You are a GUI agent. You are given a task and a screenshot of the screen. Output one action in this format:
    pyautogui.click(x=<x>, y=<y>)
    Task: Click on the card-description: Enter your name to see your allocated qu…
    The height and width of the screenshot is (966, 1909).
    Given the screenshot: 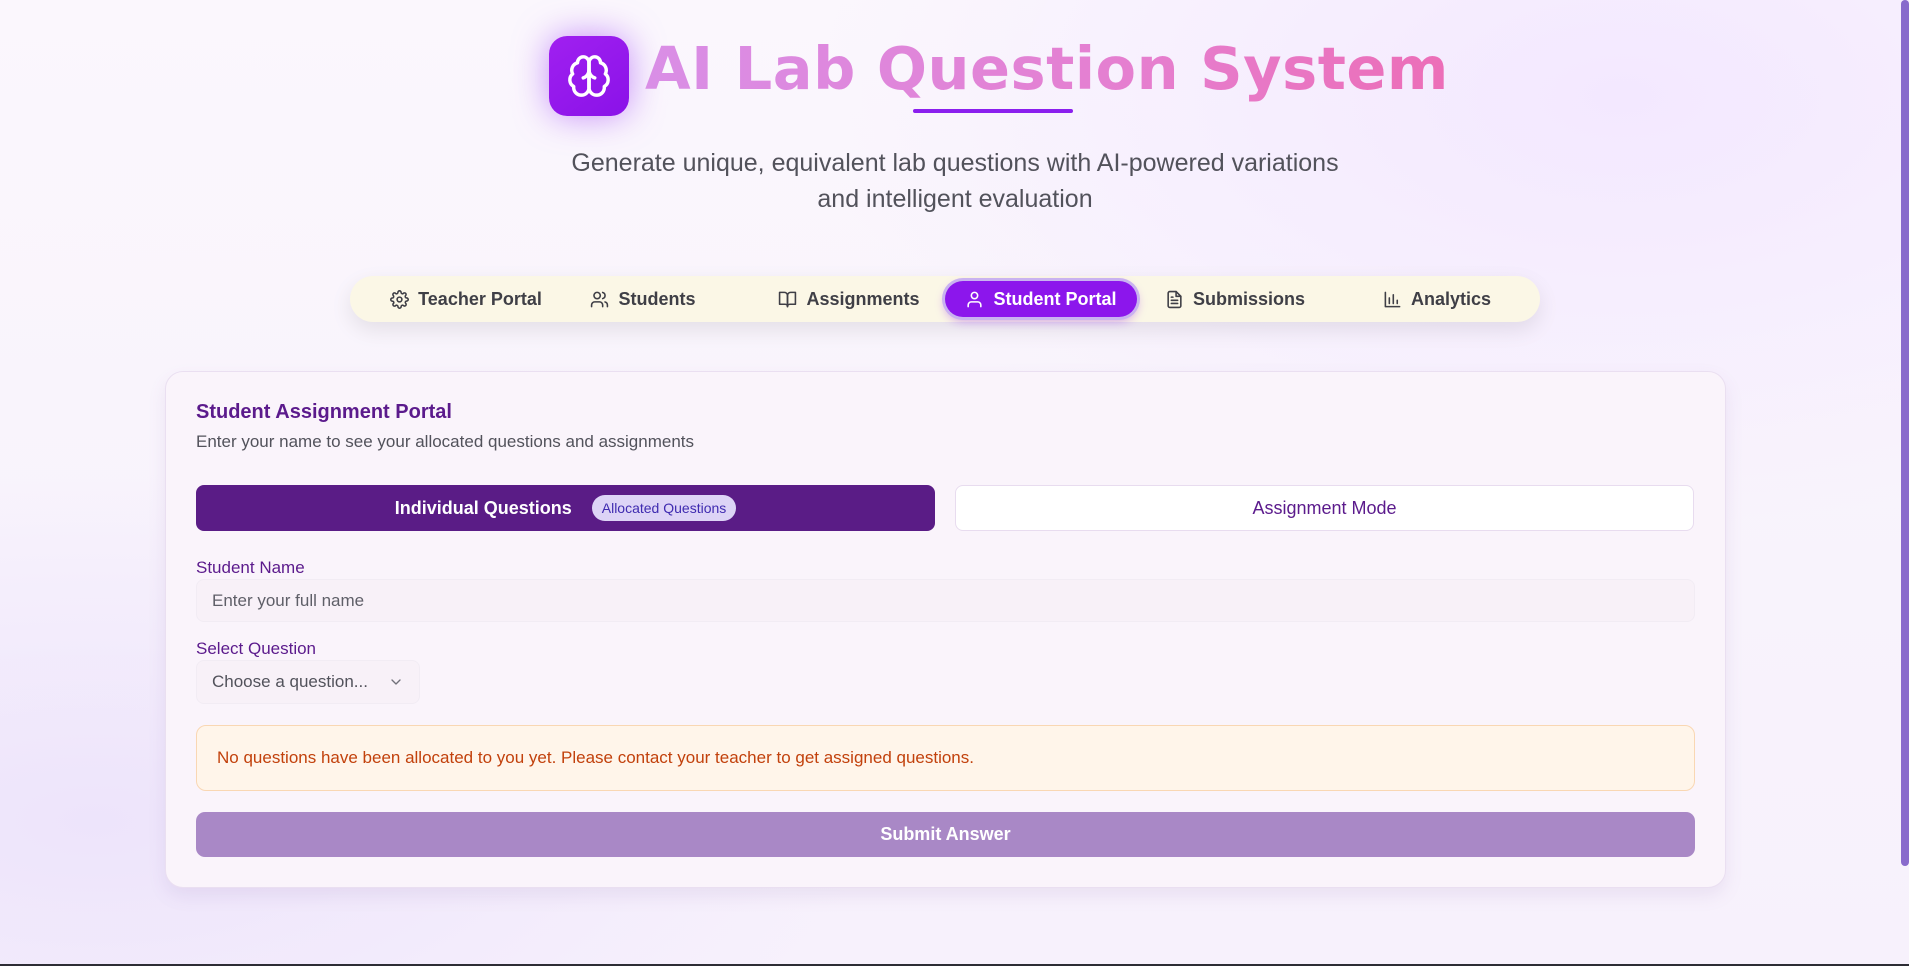 What is the action you would take?
    pyautogui.click(x=445, y=441)
    